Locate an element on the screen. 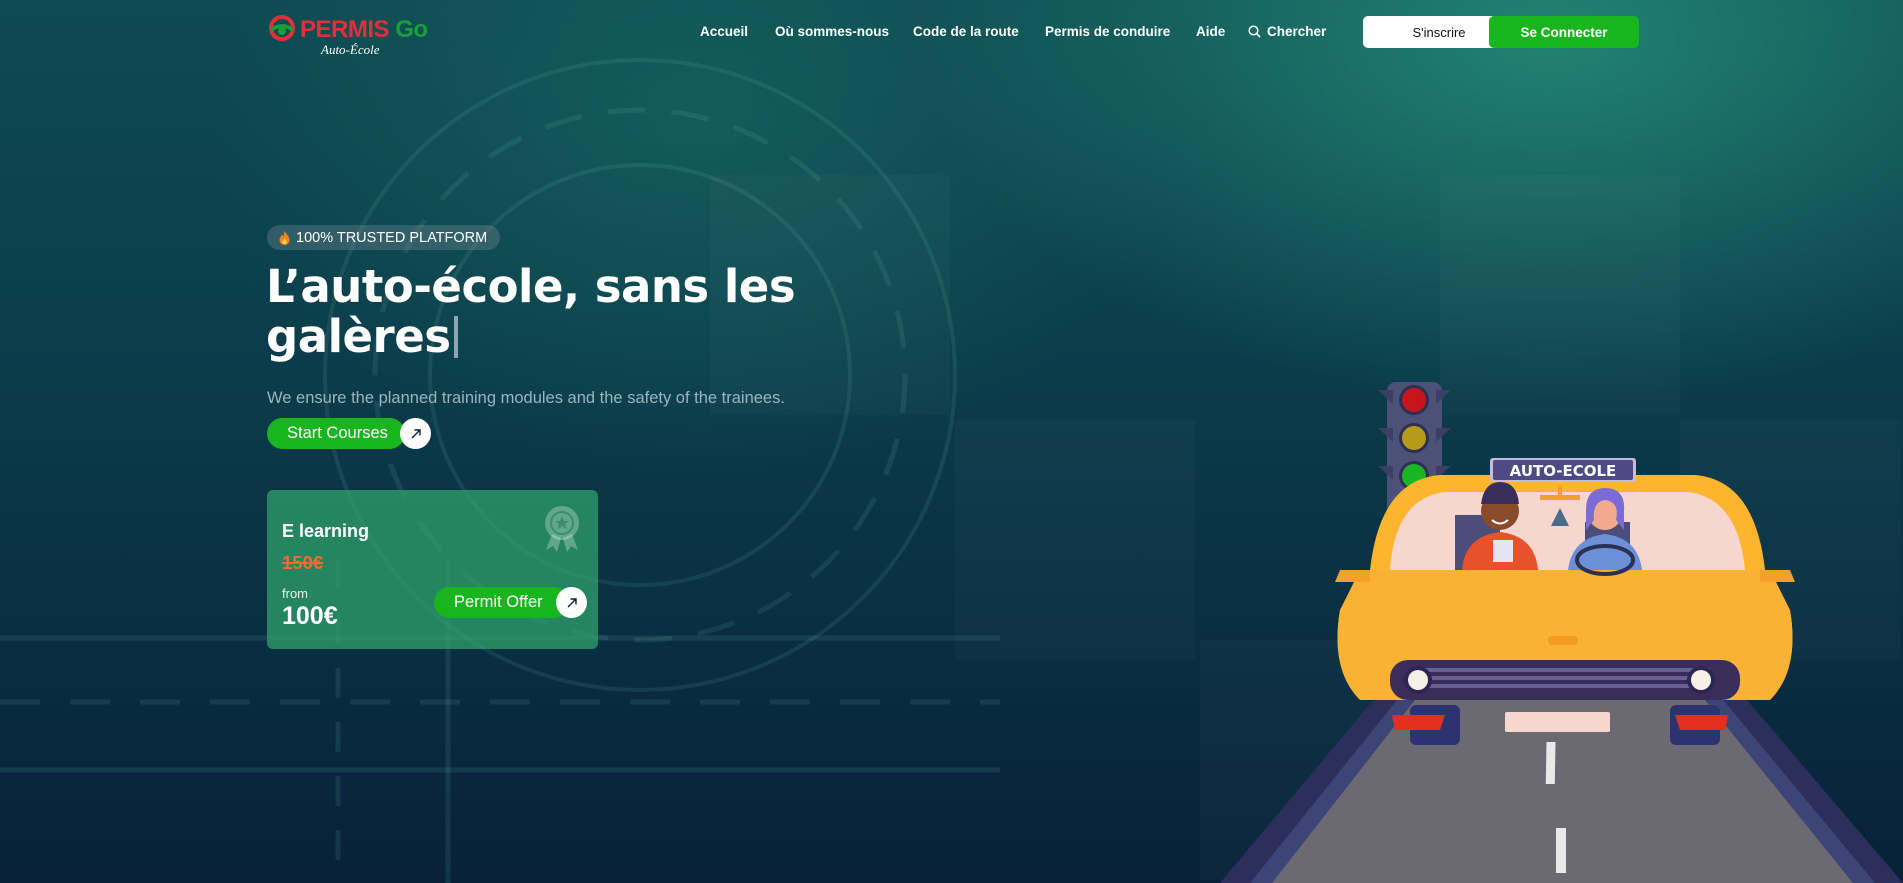 This screenshot has width=1903, height=883. permit-offer-arrow-button is located at coordinates (571, 602).